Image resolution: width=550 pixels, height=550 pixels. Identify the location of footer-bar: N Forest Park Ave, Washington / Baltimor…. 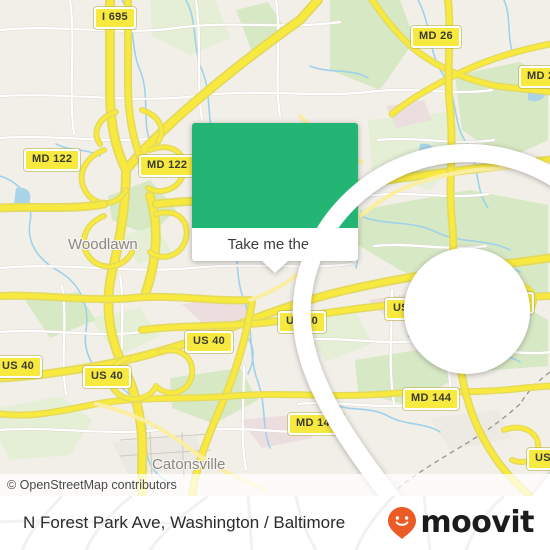
(275, 523).